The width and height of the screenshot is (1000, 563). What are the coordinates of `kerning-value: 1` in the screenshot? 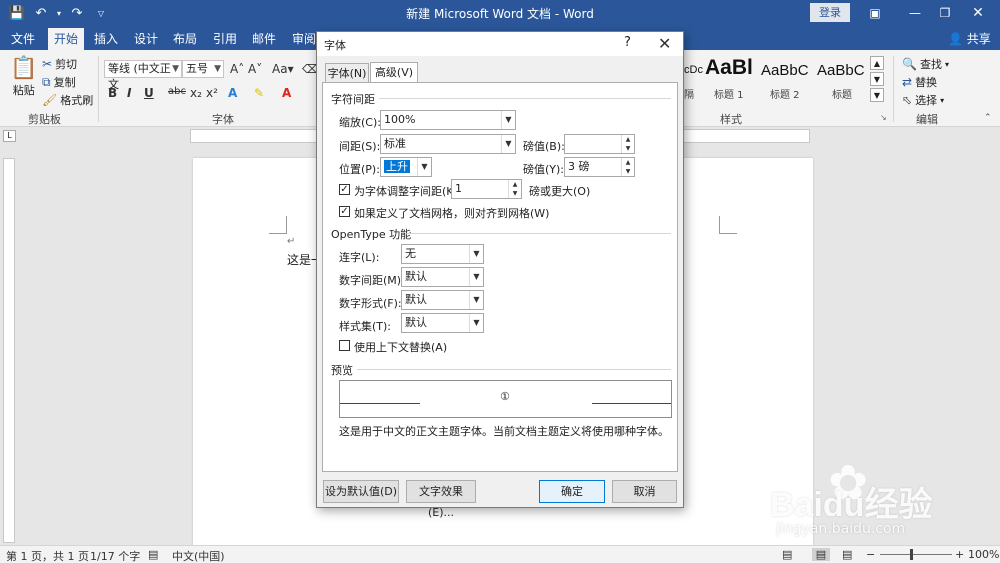 It's located at (458, 188).